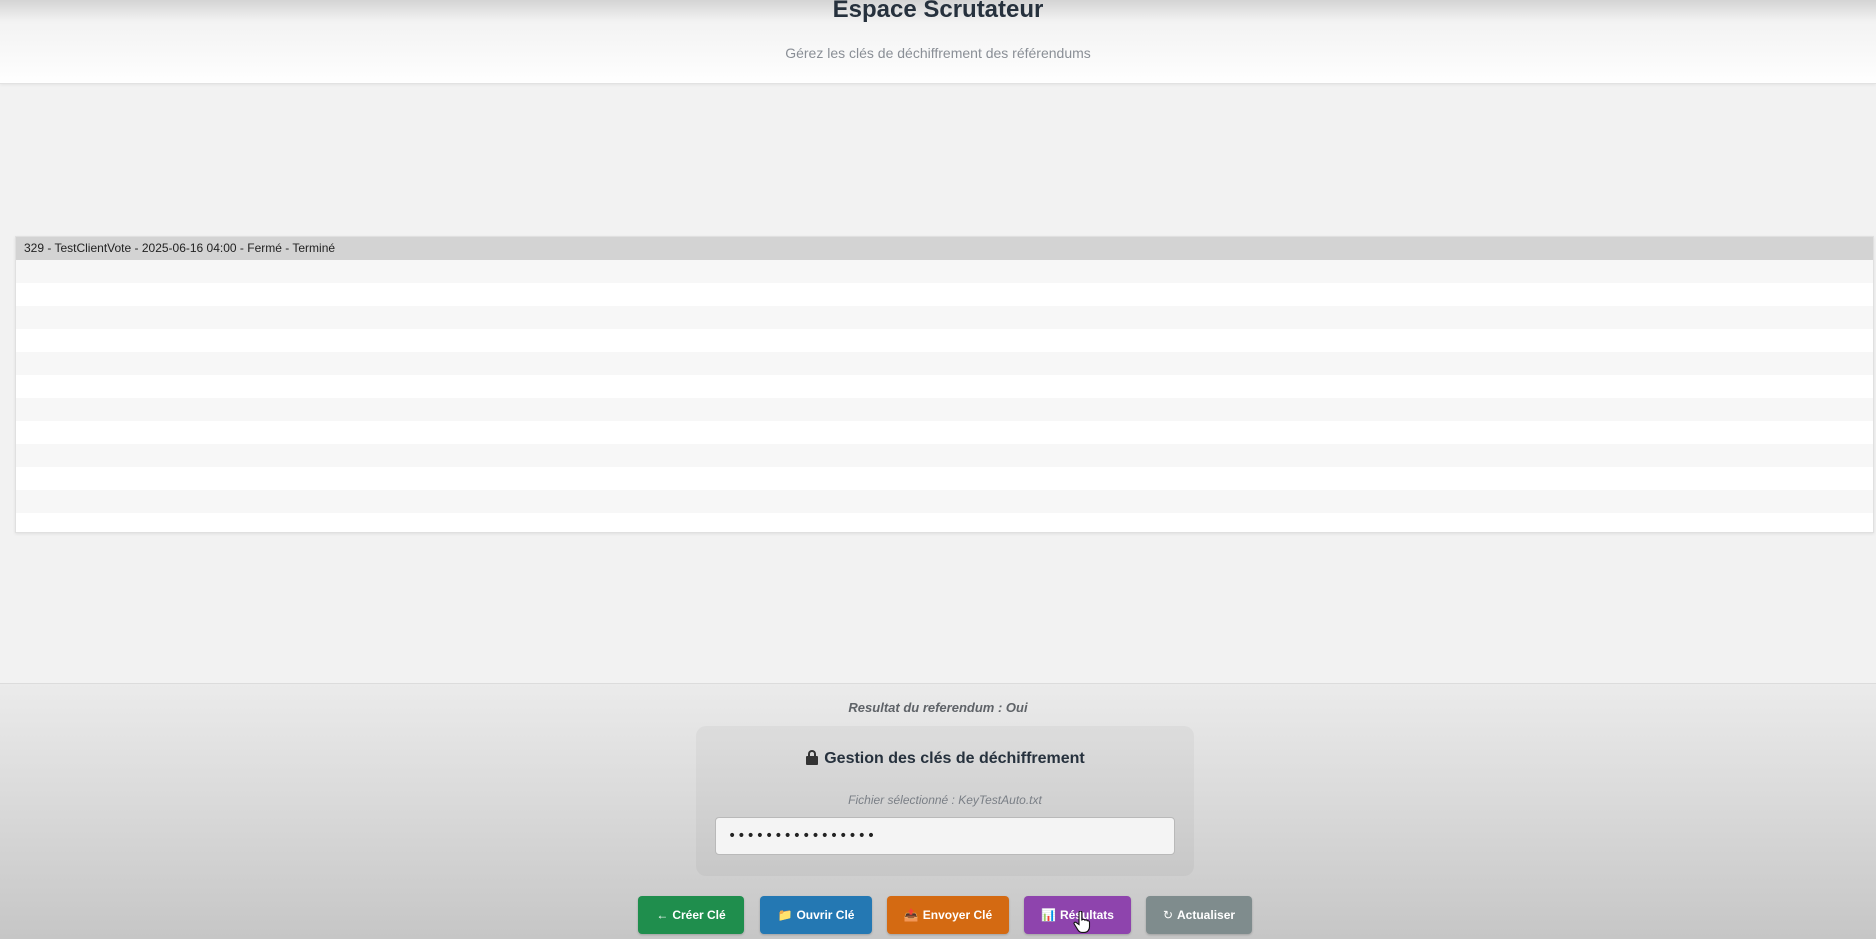 The height and width of the screenshot is (939, 1876). What do you see at coordinates (785, 915) in the screenshot?
I see `folder-icon: 📁` at bounding box center [785, 915].